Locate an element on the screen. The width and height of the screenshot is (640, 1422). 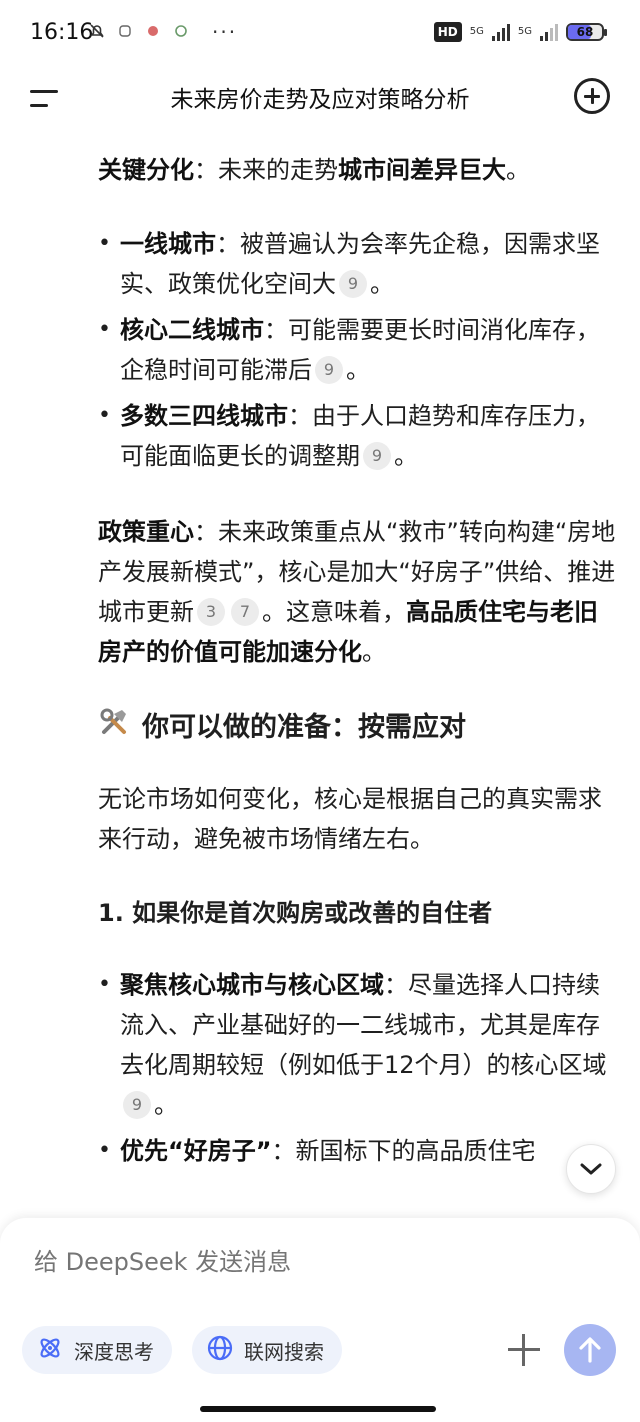
paragraph-core-advice: 无论市场如何变化，核心是根据自己的真实需求来行动，避免被市场情绪左右。 is located at coordinates (350, 819).